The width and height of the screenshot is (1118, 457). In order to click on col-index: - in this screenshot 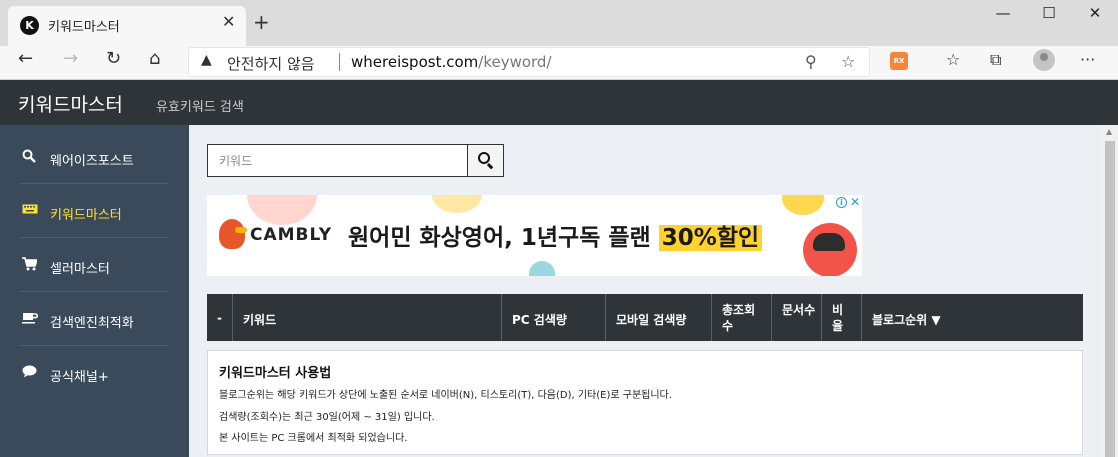, I will do `click(220, 317)`.